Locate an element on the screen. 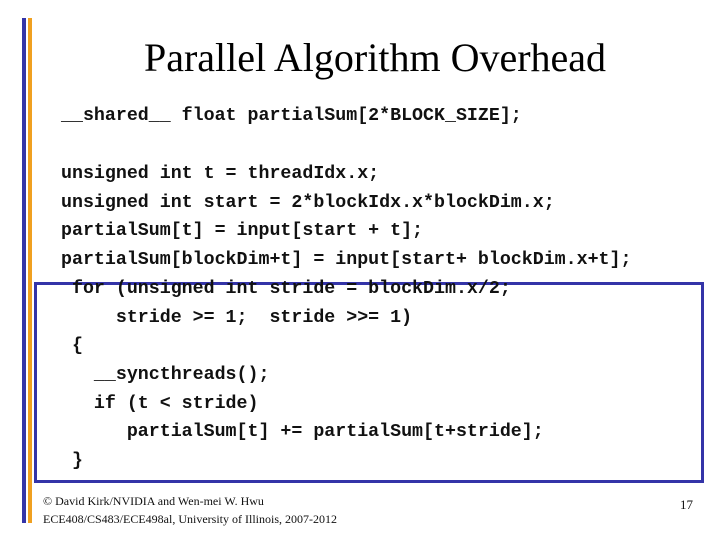 This screenshot has width=720, height=540. code-line-load-first: partialSum[t] = input[start + t]; is located at coordinates (242, 231).